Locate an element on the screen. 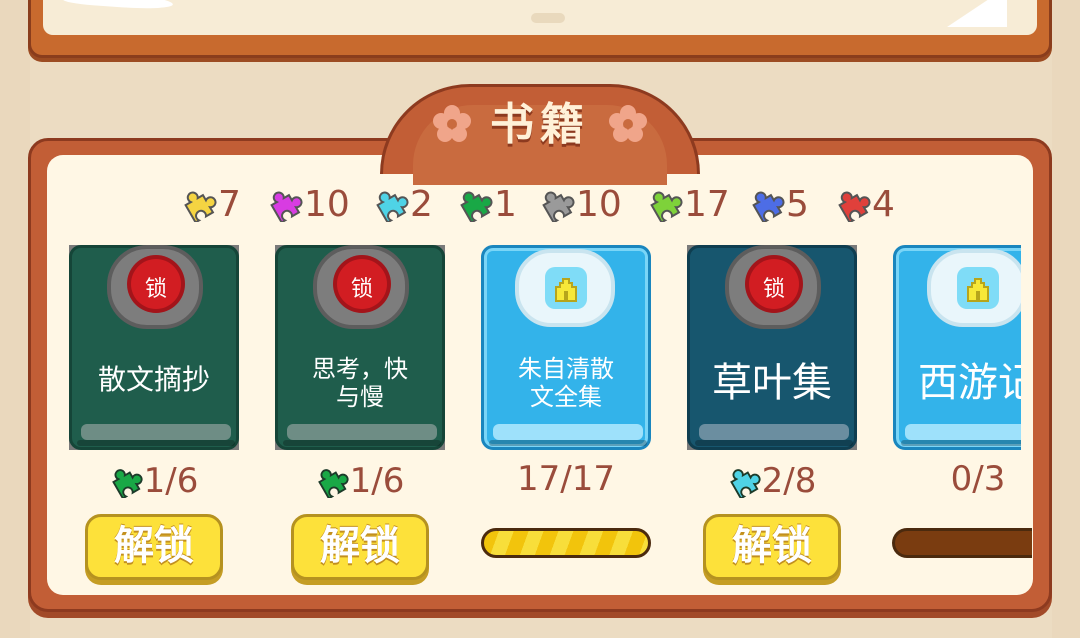  book-title: 散文摘抄 is located at coordinates (153, 379).